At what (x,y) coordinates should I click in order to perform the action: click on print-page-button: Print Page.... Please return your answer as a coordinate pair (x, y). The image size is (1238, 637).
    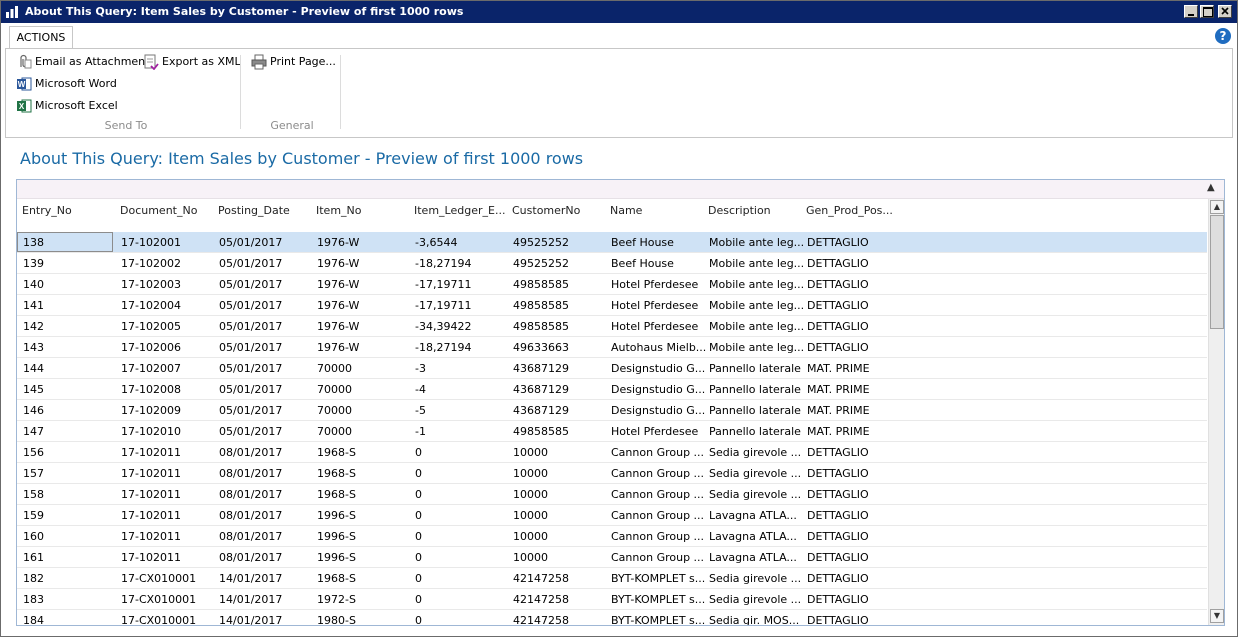
    Looking at the image, I should click on (293, 62).